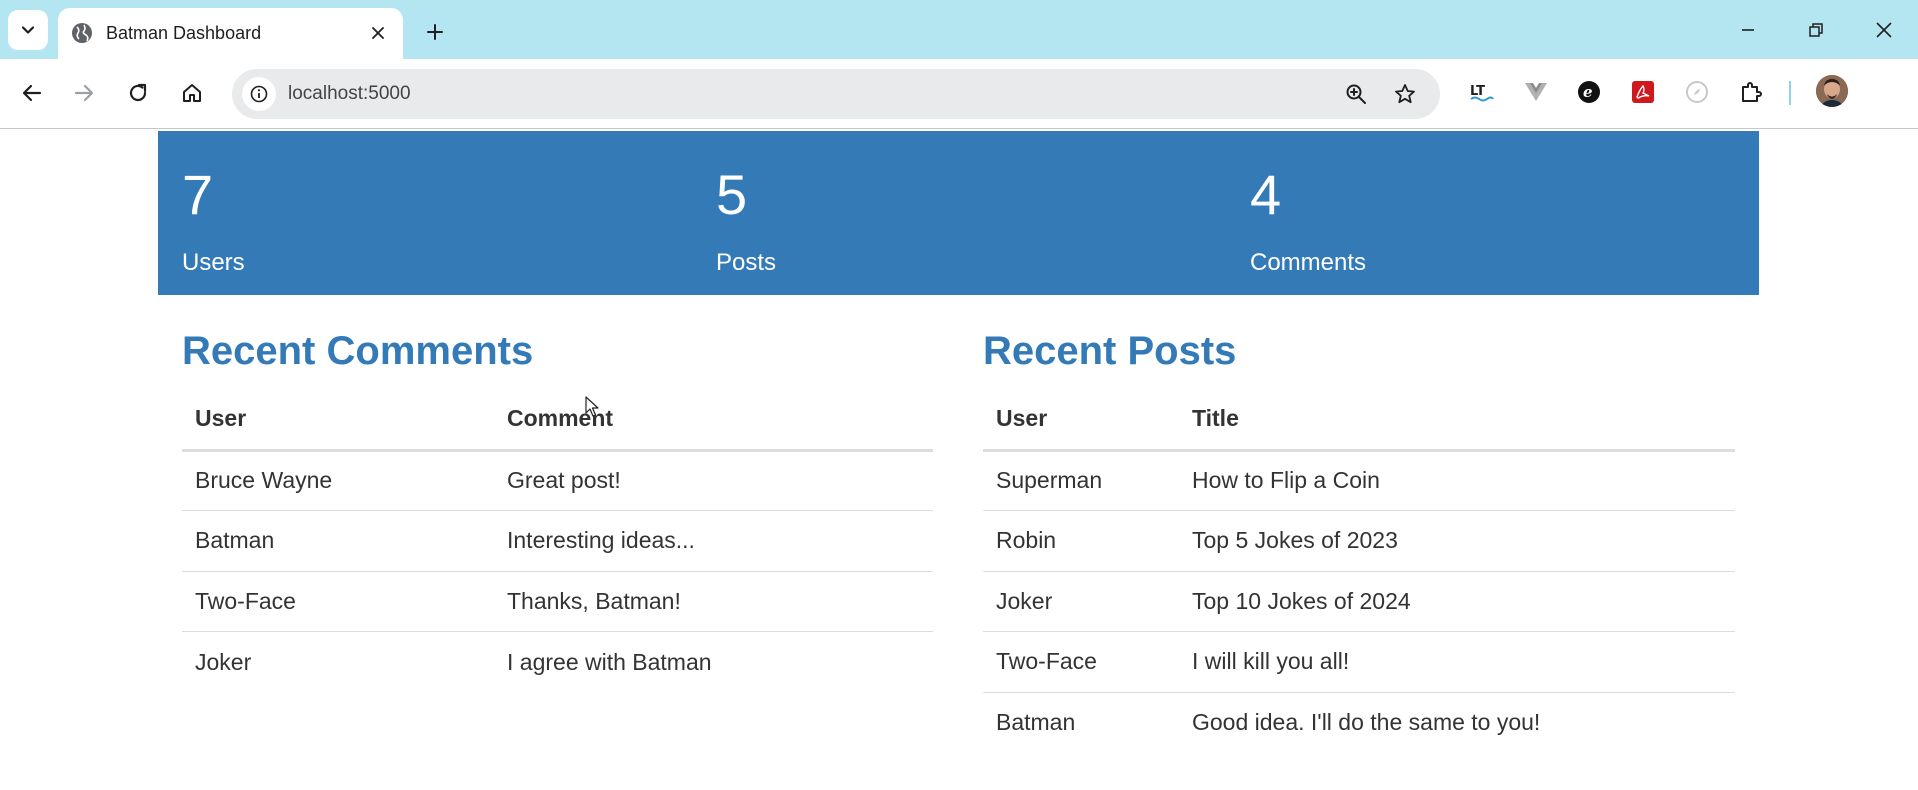  I want to click on tab-close-button, so click(378, 33).